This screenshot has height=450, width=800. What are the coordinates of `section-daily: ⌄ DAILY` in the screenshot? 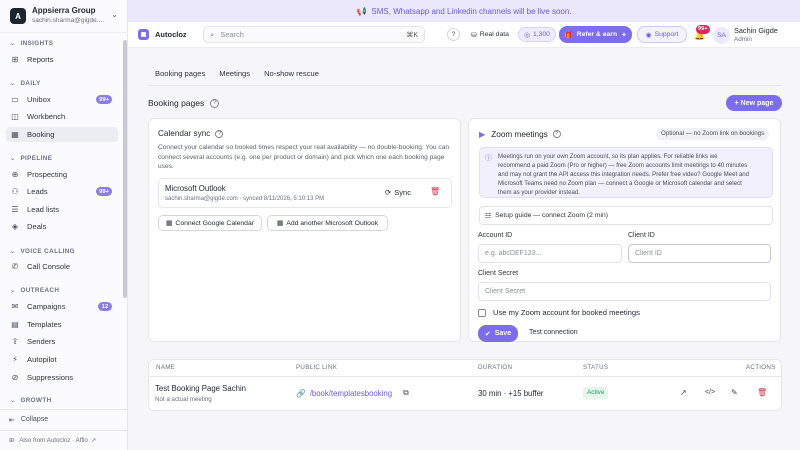 It's located at (25, 83).